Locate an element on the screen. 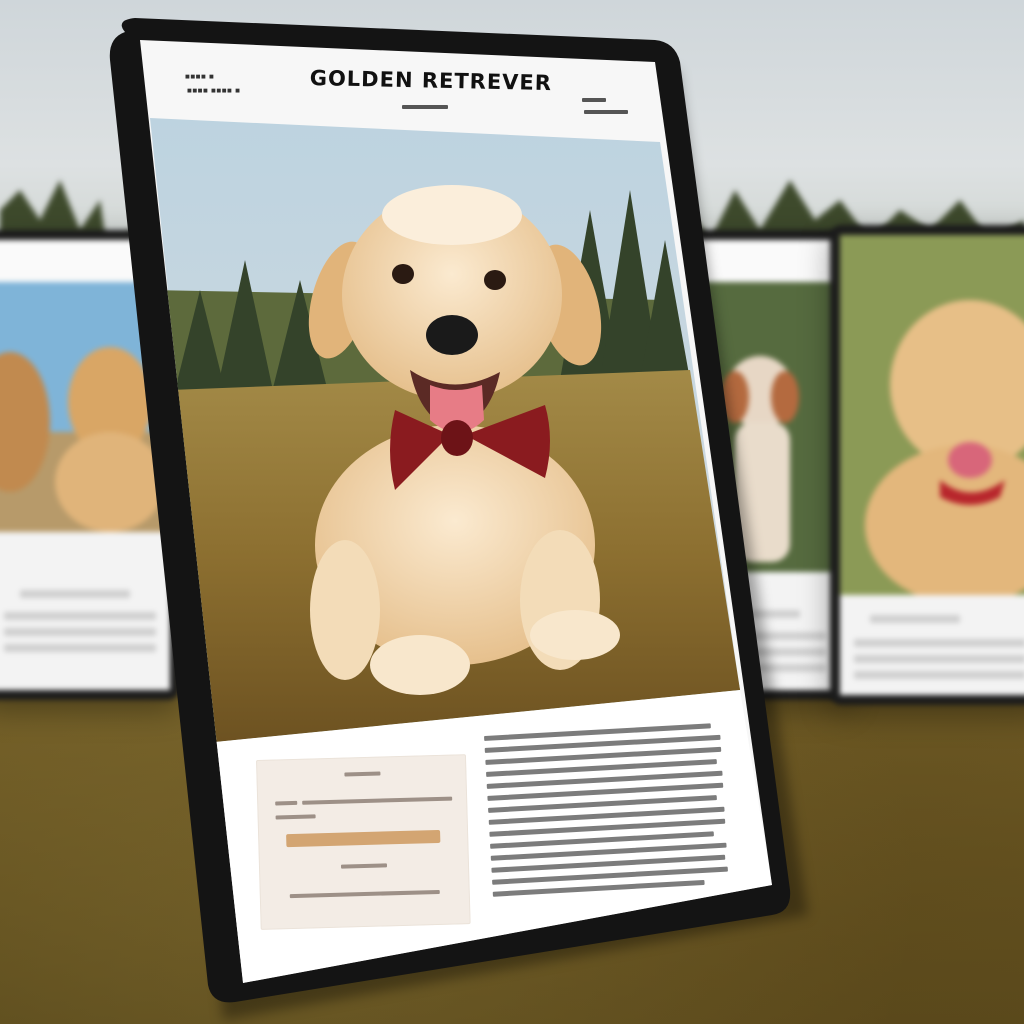  background-tablet-right is located at coordinates (927, 465).